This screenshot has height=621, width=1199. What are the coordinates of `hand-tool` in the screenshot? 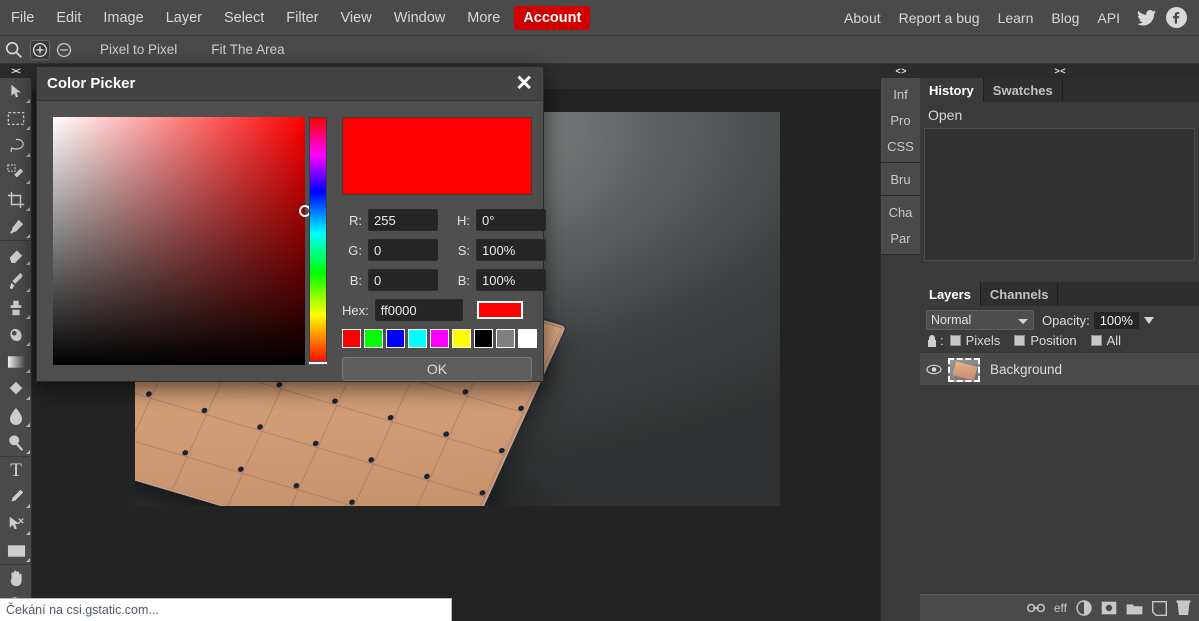 It's located at (16, 577).